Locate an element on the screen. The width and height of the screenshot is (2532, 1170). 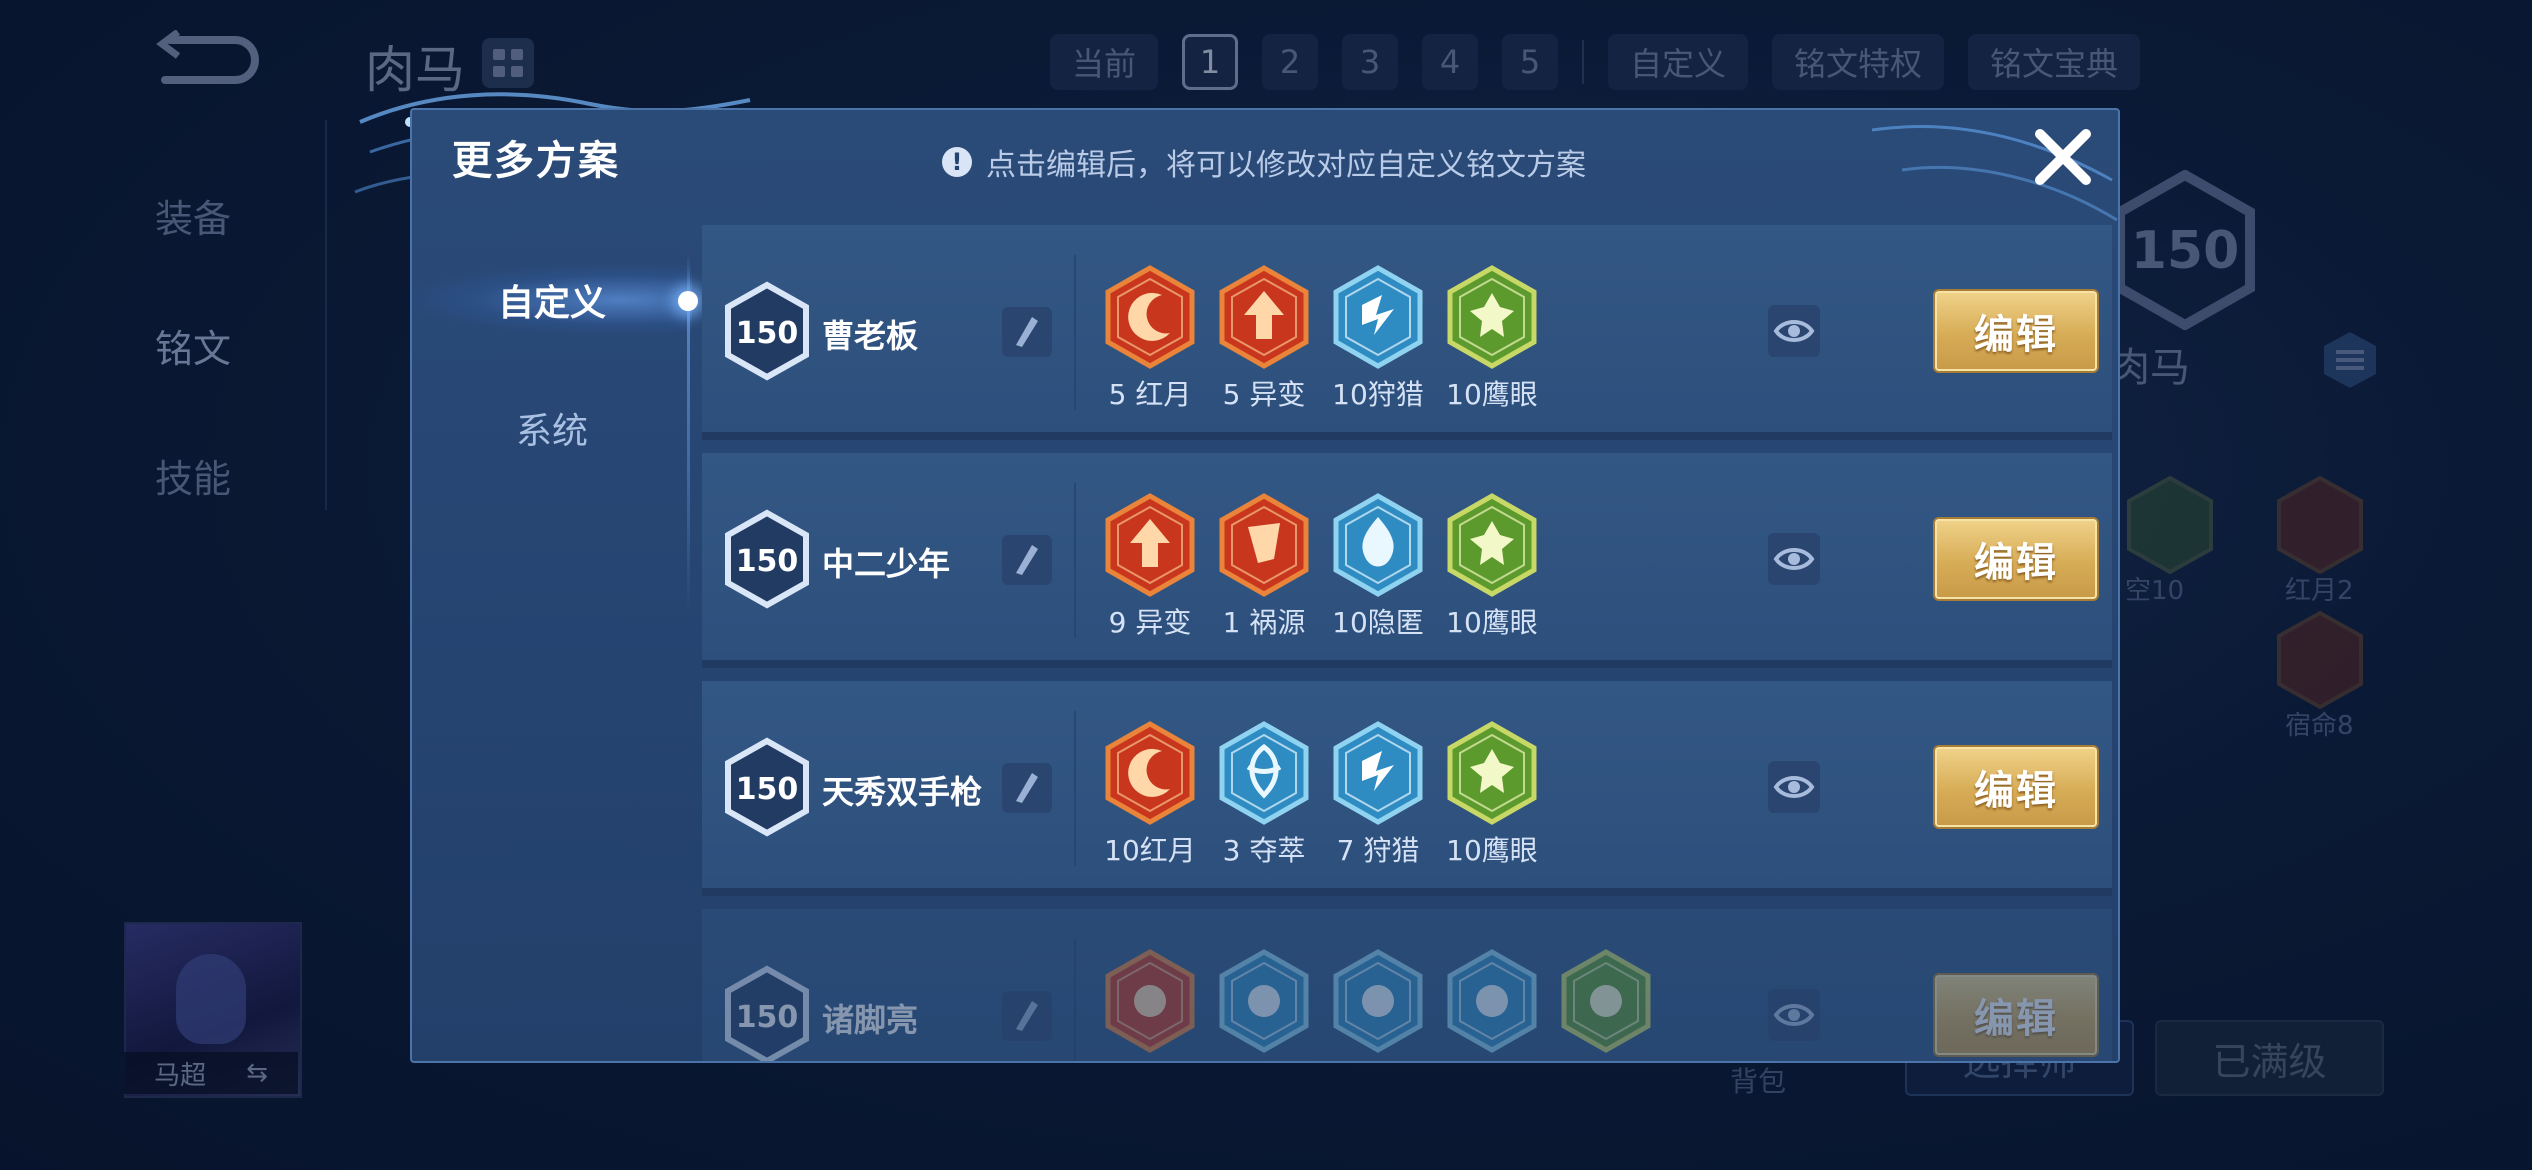
tab-label: 自定义 is located at coordinates (551, 303).